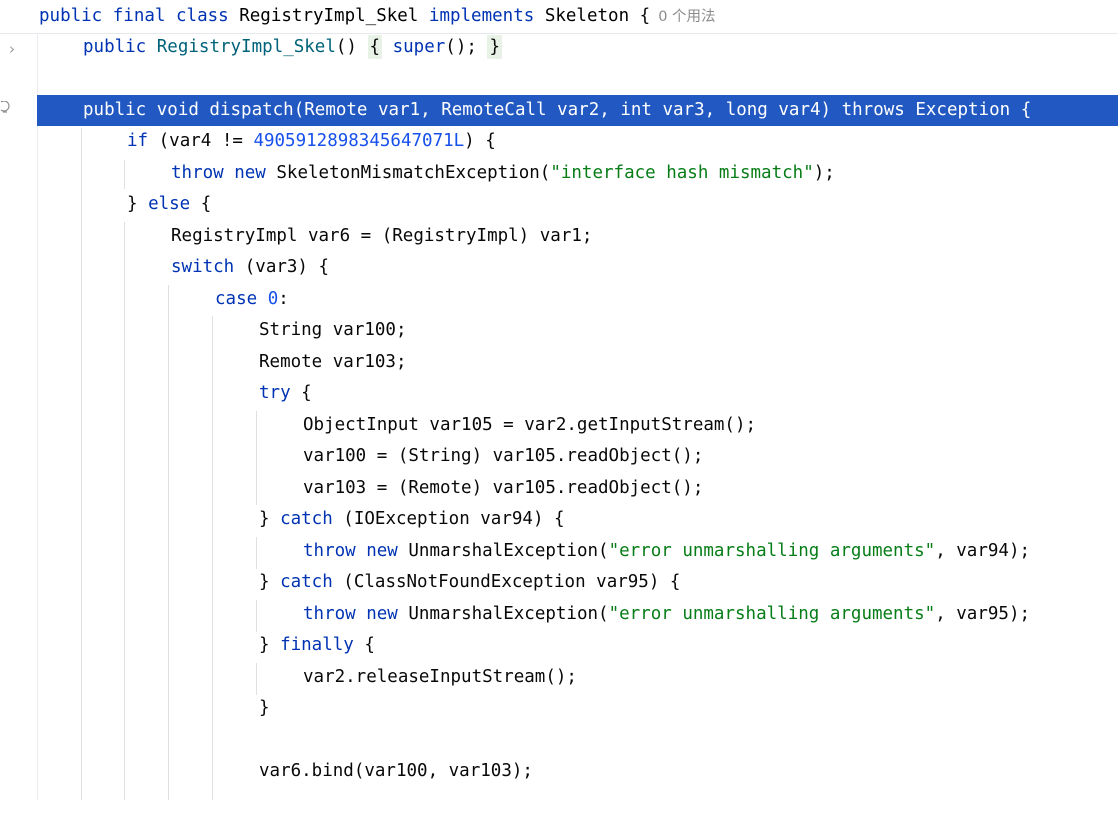  Describe the element at coordinates (283, 299) in the screenshot. I see `code-text: :` at that location.